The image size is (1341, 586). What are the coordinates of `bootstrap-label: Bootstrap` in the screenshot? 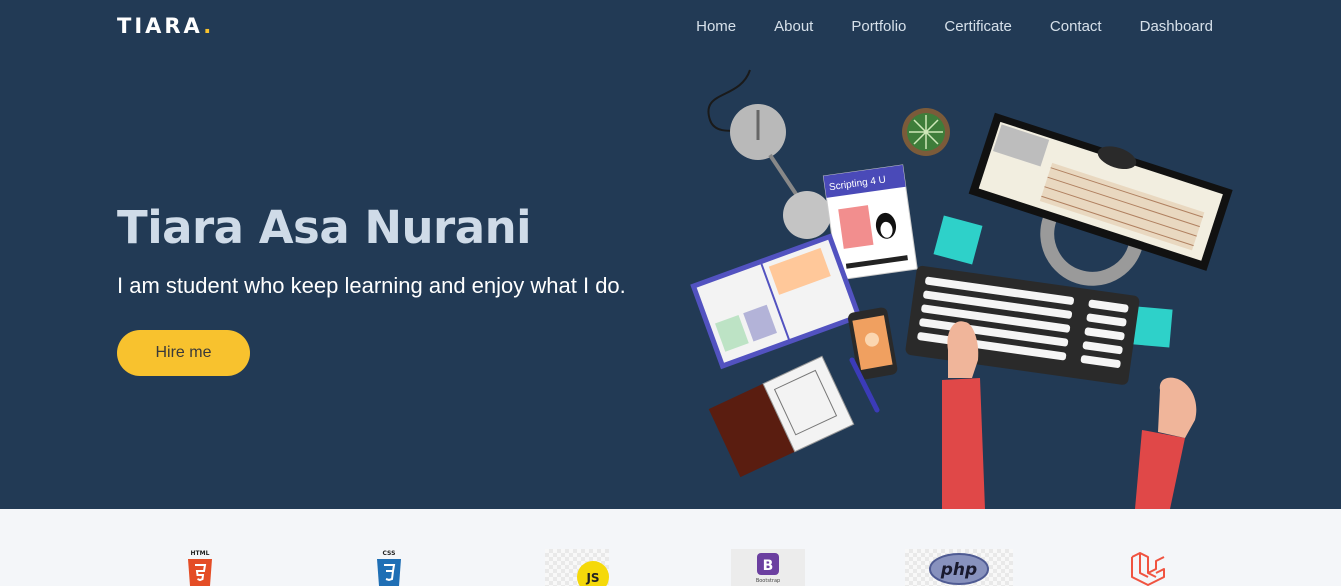 It's located at (768, 581).